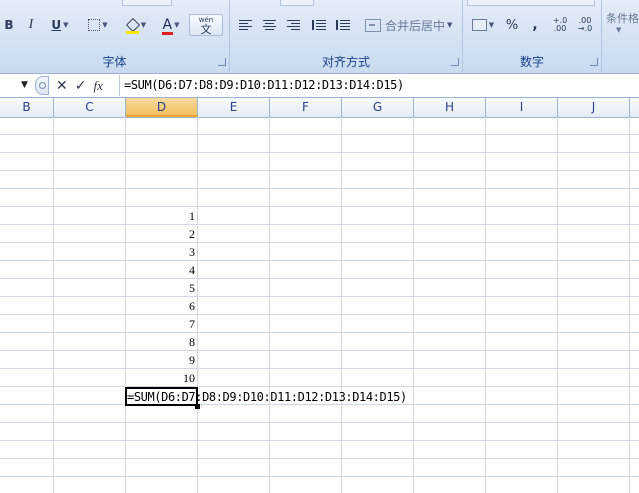 Image resolution: width=639 pixels, height=493 pixels. What do you see at coordinates (222, 62) in the screenshot?
I see `font-dialog-launcher` at bounding box center [222, 62].